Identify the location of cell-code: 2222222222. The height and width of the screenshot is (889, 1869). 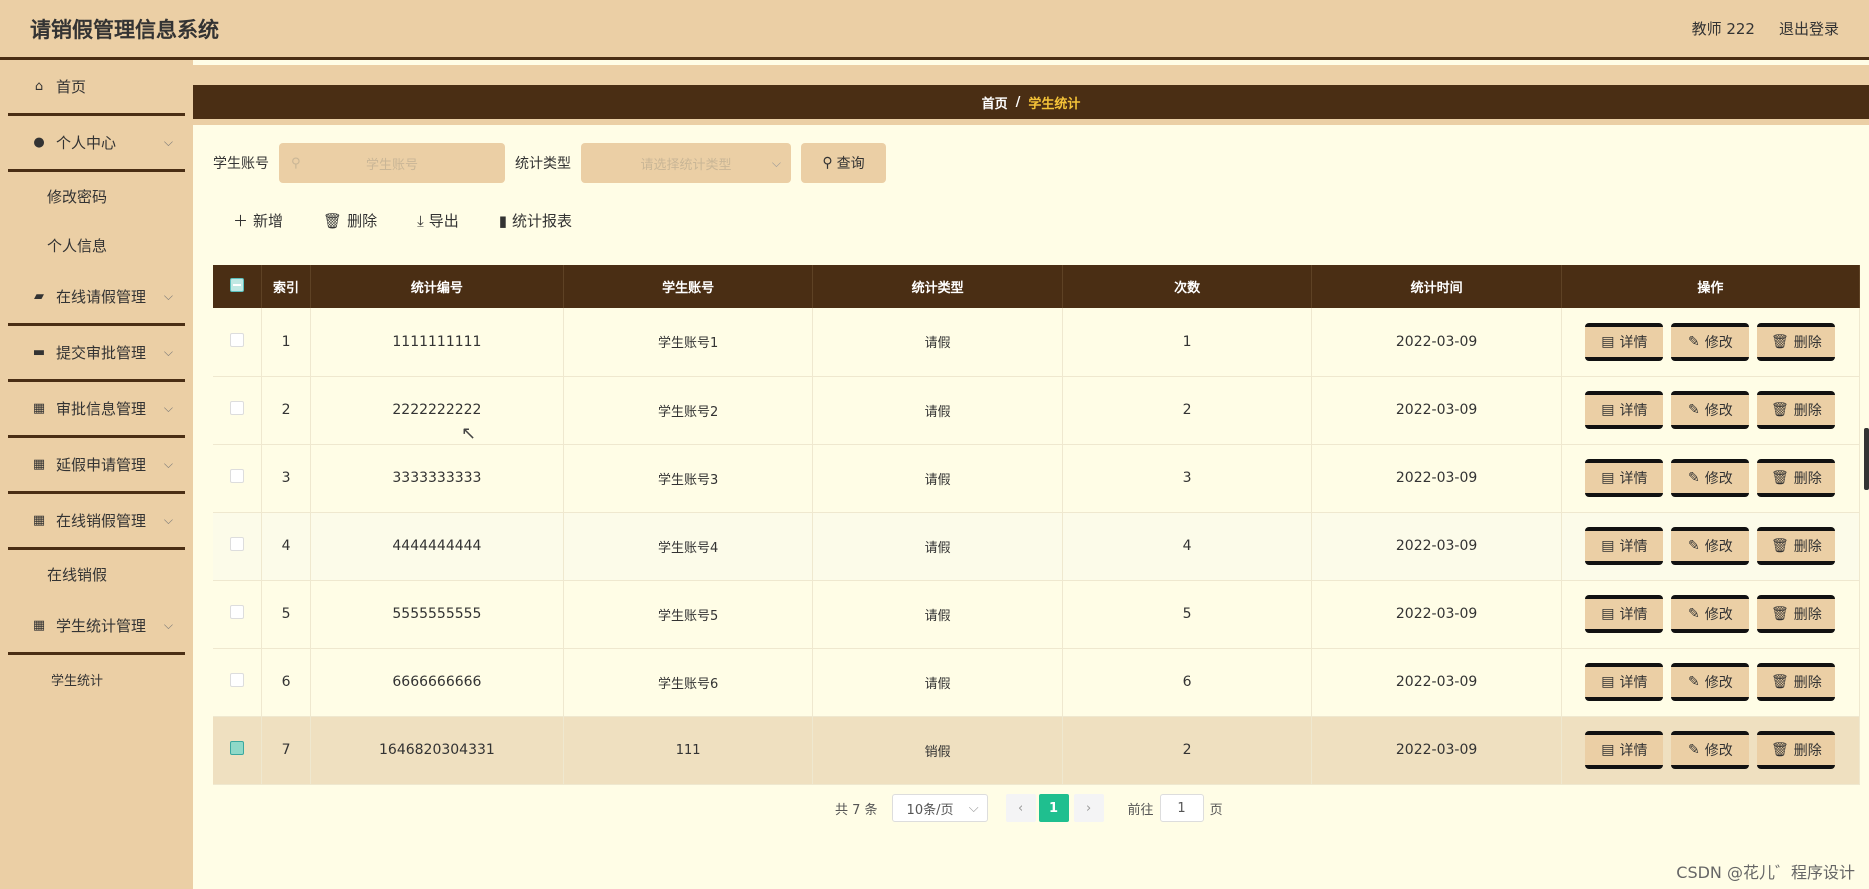
(437, 410).